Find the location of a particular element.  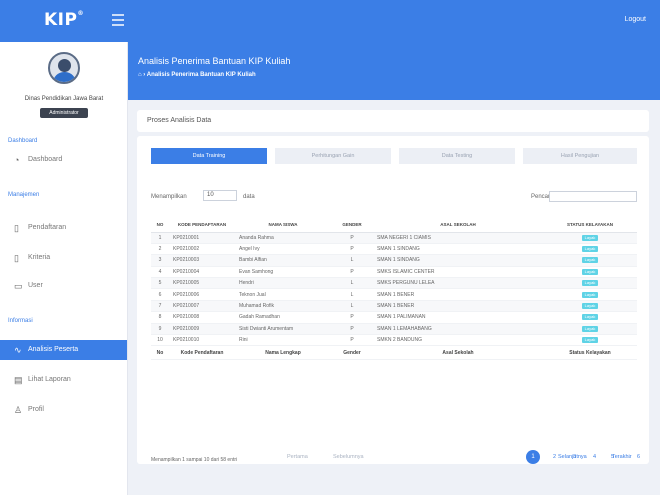

sidebar-item-profil: ♙ Profil is located at coordinates (63, 410).